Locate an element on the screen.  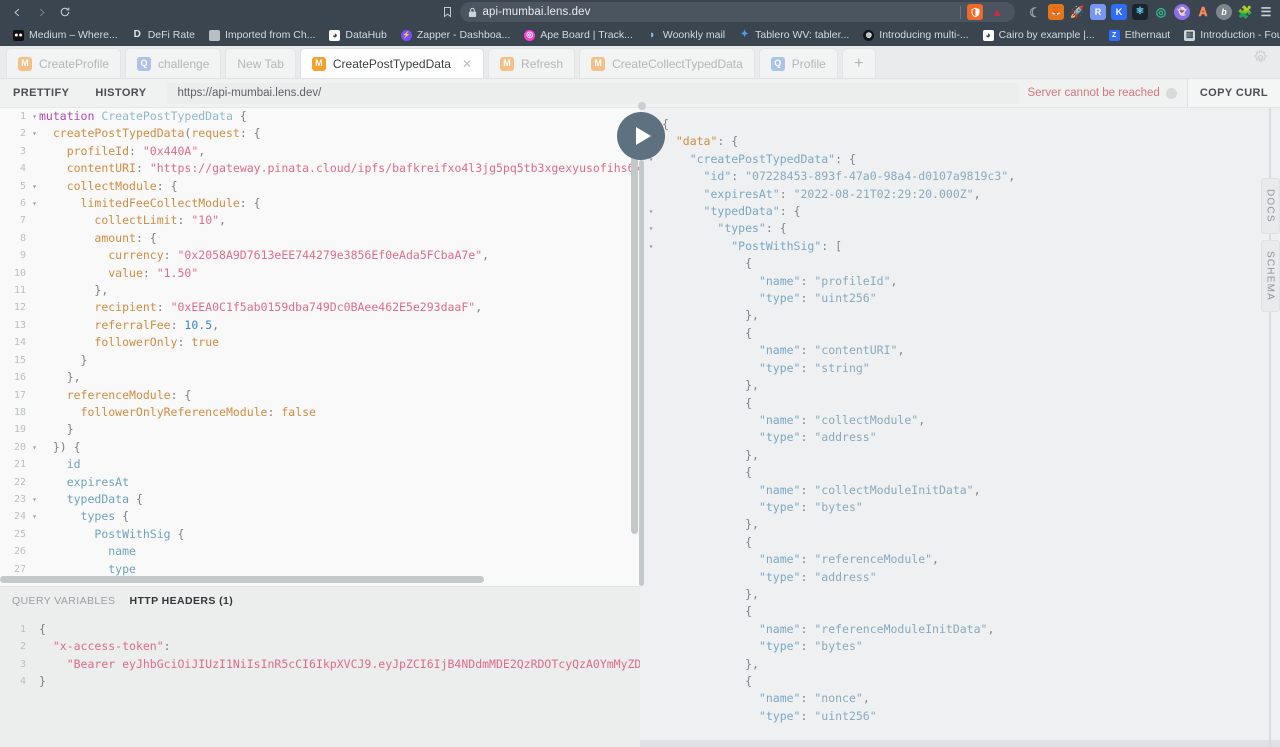
tab-close-icon: ✕ is located at coordinates (467, 64).